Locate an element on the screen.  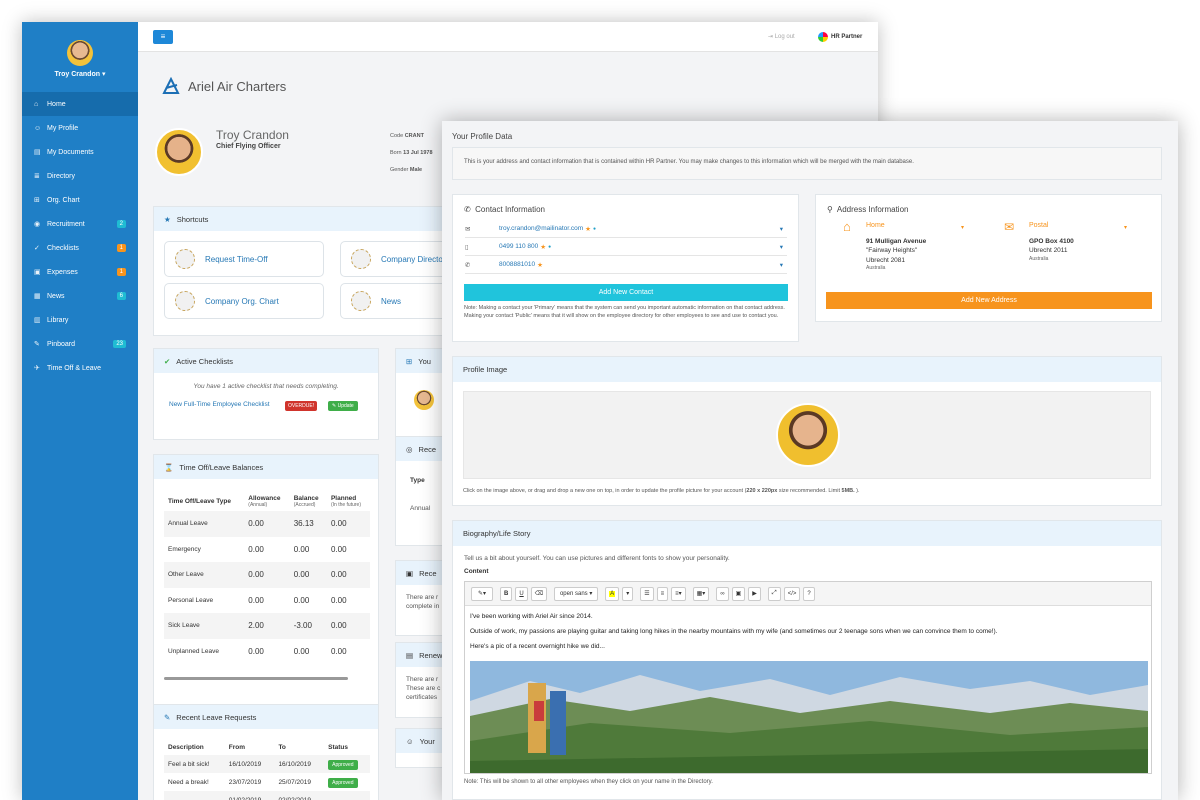
hike-photo is located at coordinates (809, 717).